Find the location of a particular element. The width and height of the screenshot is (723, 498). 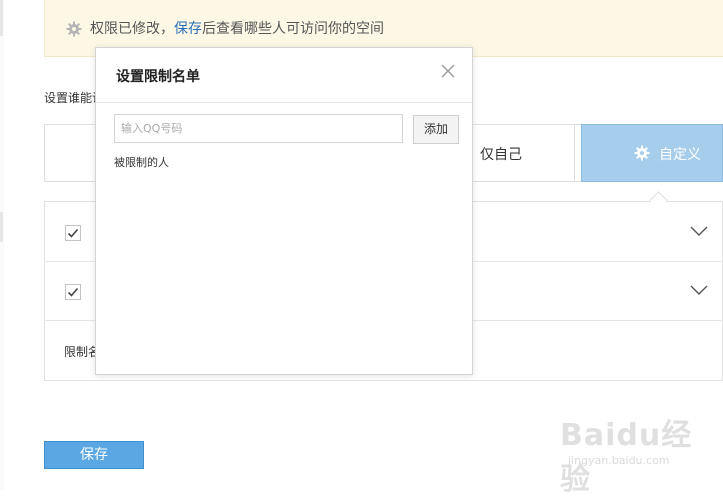

notice-text: 权限已修改，保存后查看哪些人可访问你的空间 is located at coordinates (237, 28).